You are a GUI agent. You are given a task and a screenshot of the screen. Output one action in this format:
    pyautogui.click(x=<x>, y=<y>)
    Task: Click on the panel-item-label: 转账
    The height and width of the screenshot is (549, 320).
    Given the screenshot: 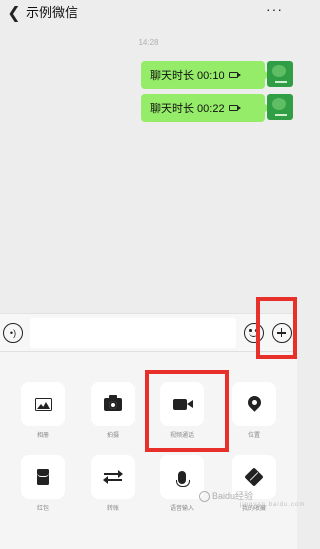 What is the action you would take?
    pyautogui.click(x=112, y=509)
    